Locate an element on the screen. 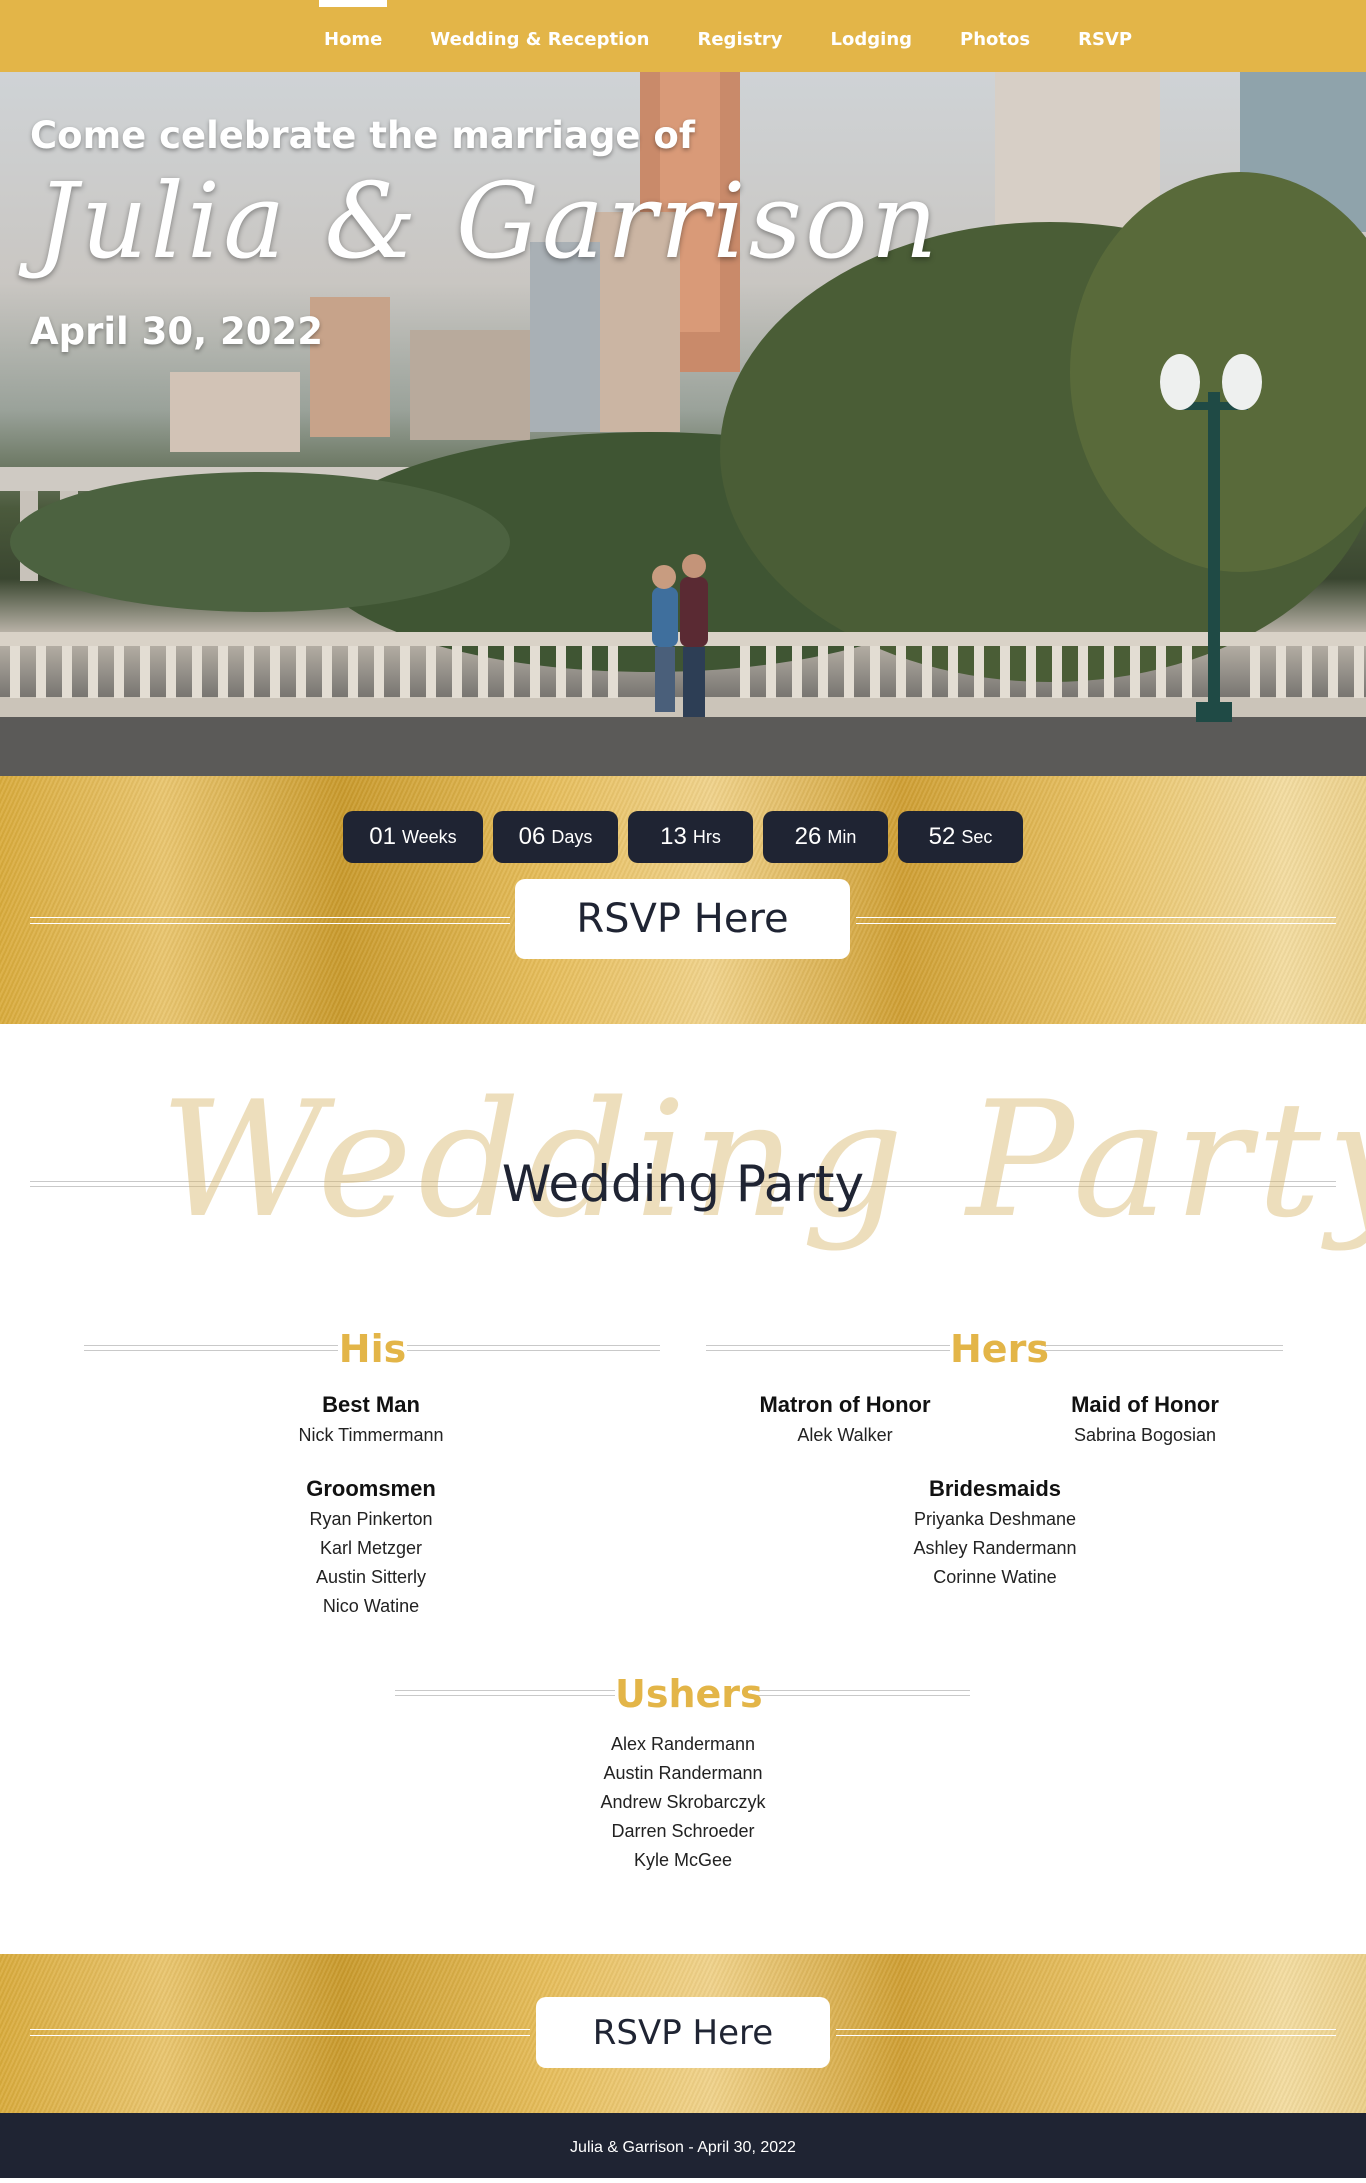 This screenshot has height=2183, width=1366. rsvp-button-bottom: RSVP Here is located at coordinates (683, 2032).